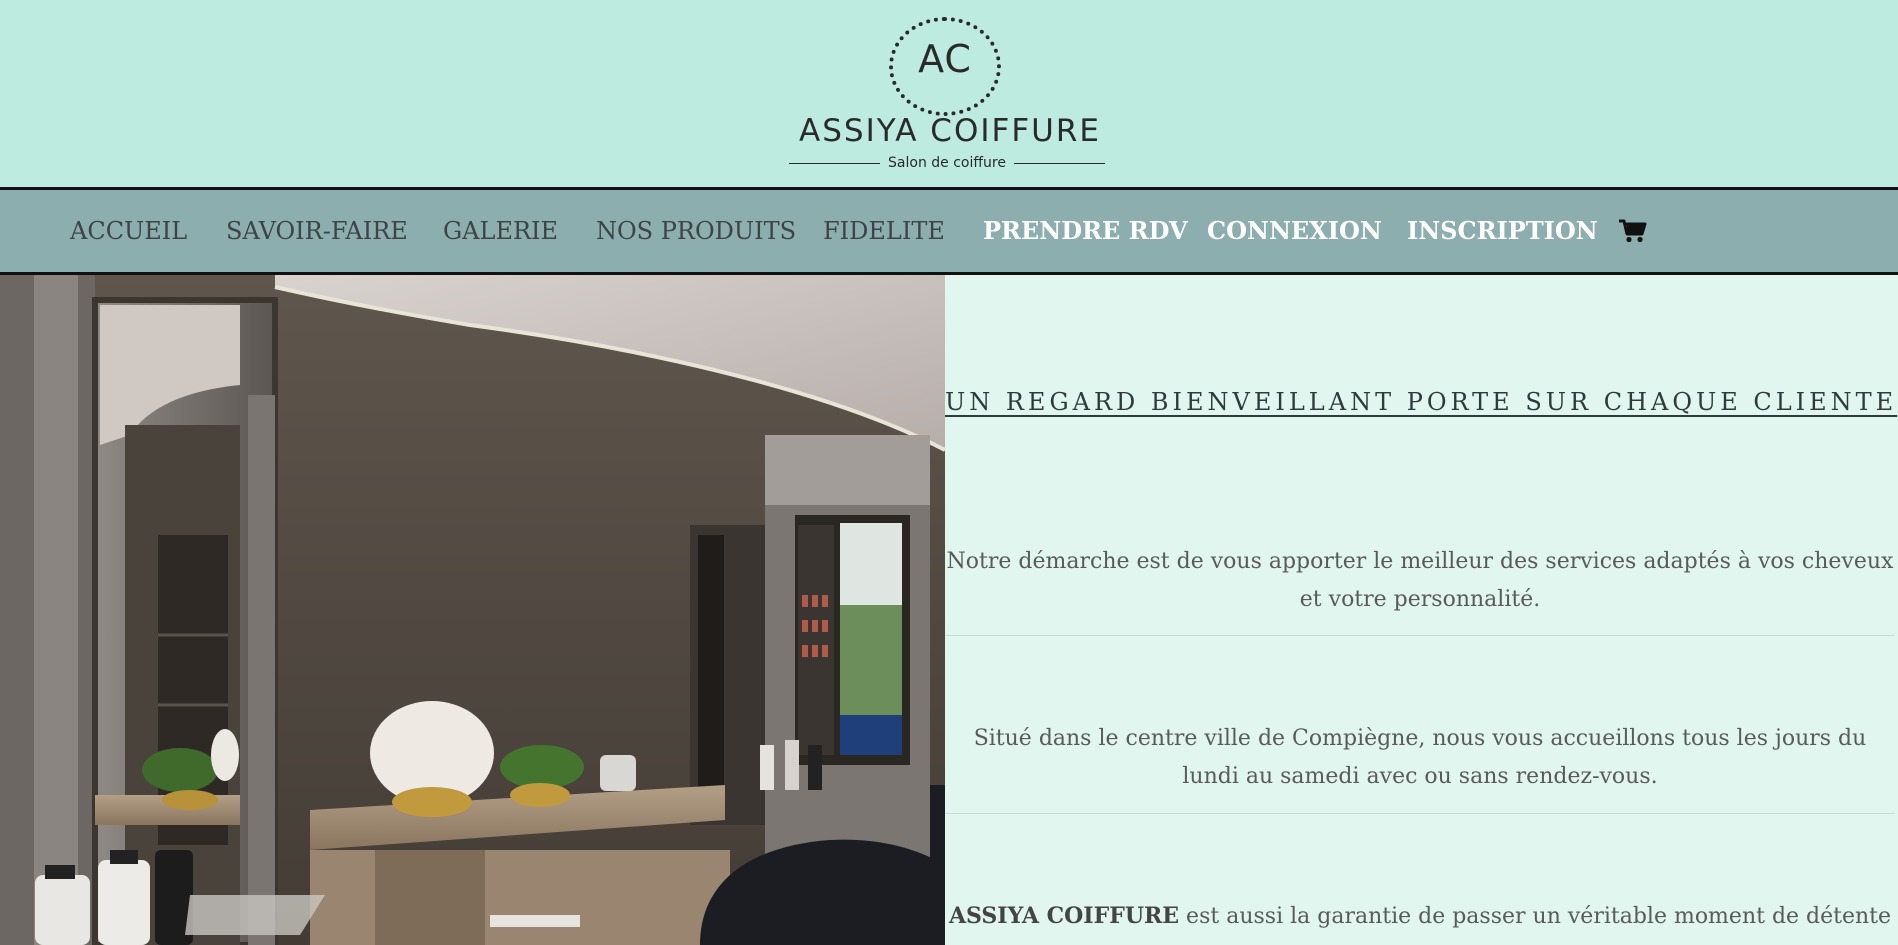 The image size is (1898, 945). Describe the element at coordinates (500, 231) in the screenshot. I see `nav-item-galerie: GALERIE` at that location.